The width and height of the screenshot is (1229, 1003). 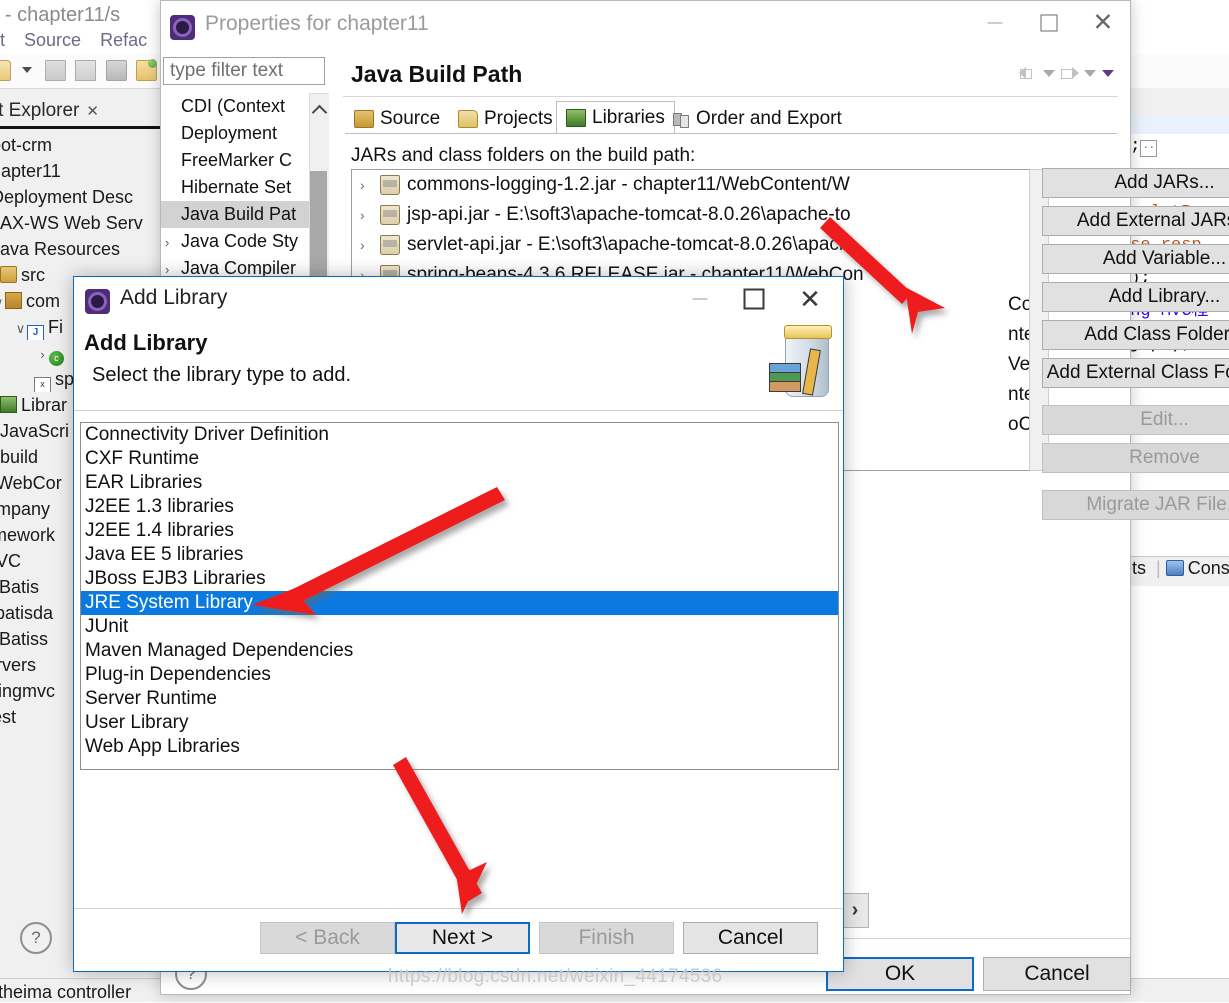 I want to click on ok-button: OK, so click(x=900, y=974).